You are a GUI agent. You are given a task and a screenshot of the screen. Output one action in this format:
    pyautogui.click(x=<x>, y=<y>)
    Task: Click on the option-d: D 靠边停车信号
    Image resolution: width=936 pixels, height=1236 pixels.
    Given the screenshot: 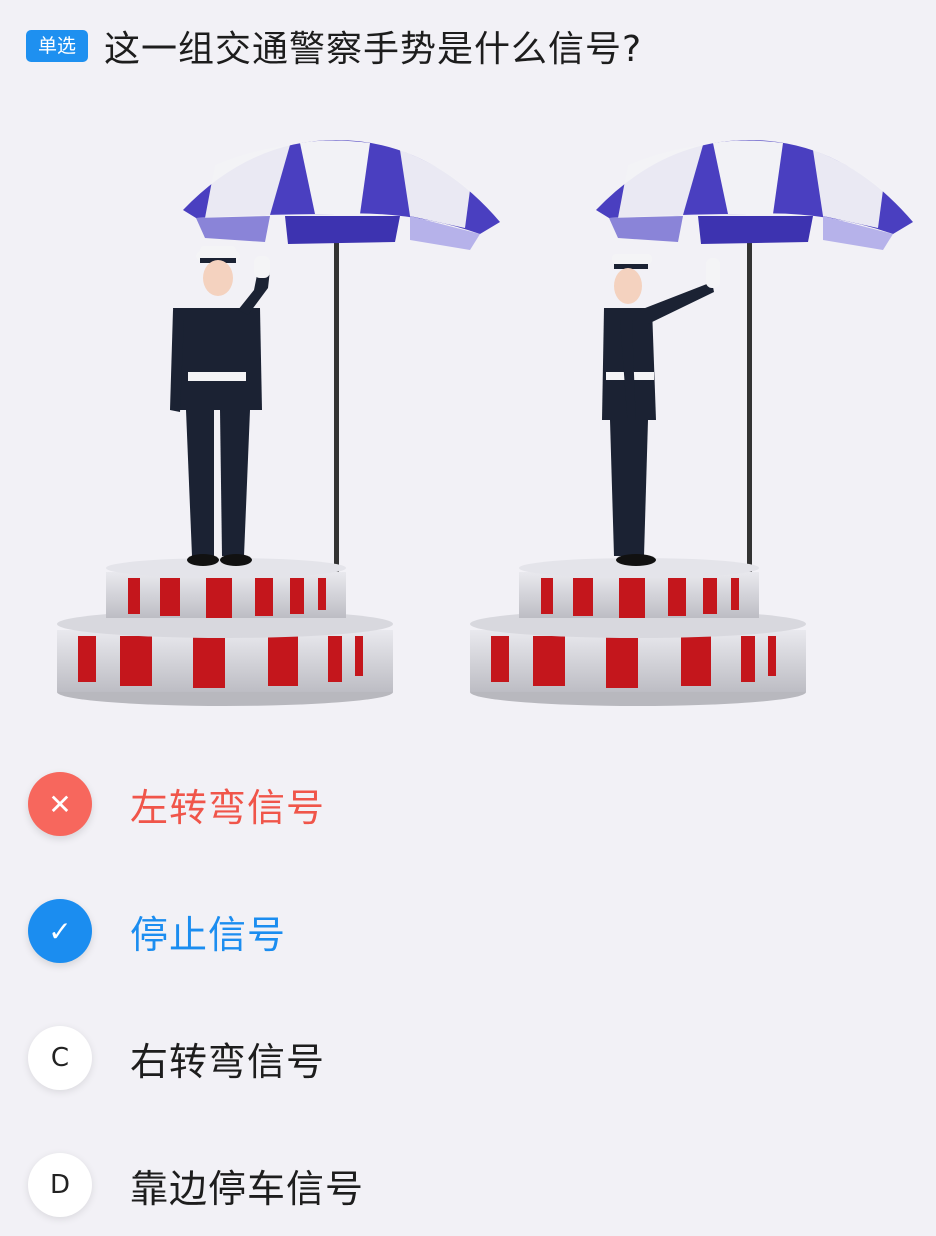 What is the action you would take?
    pyautogui.click(x=196, y=1185)
    